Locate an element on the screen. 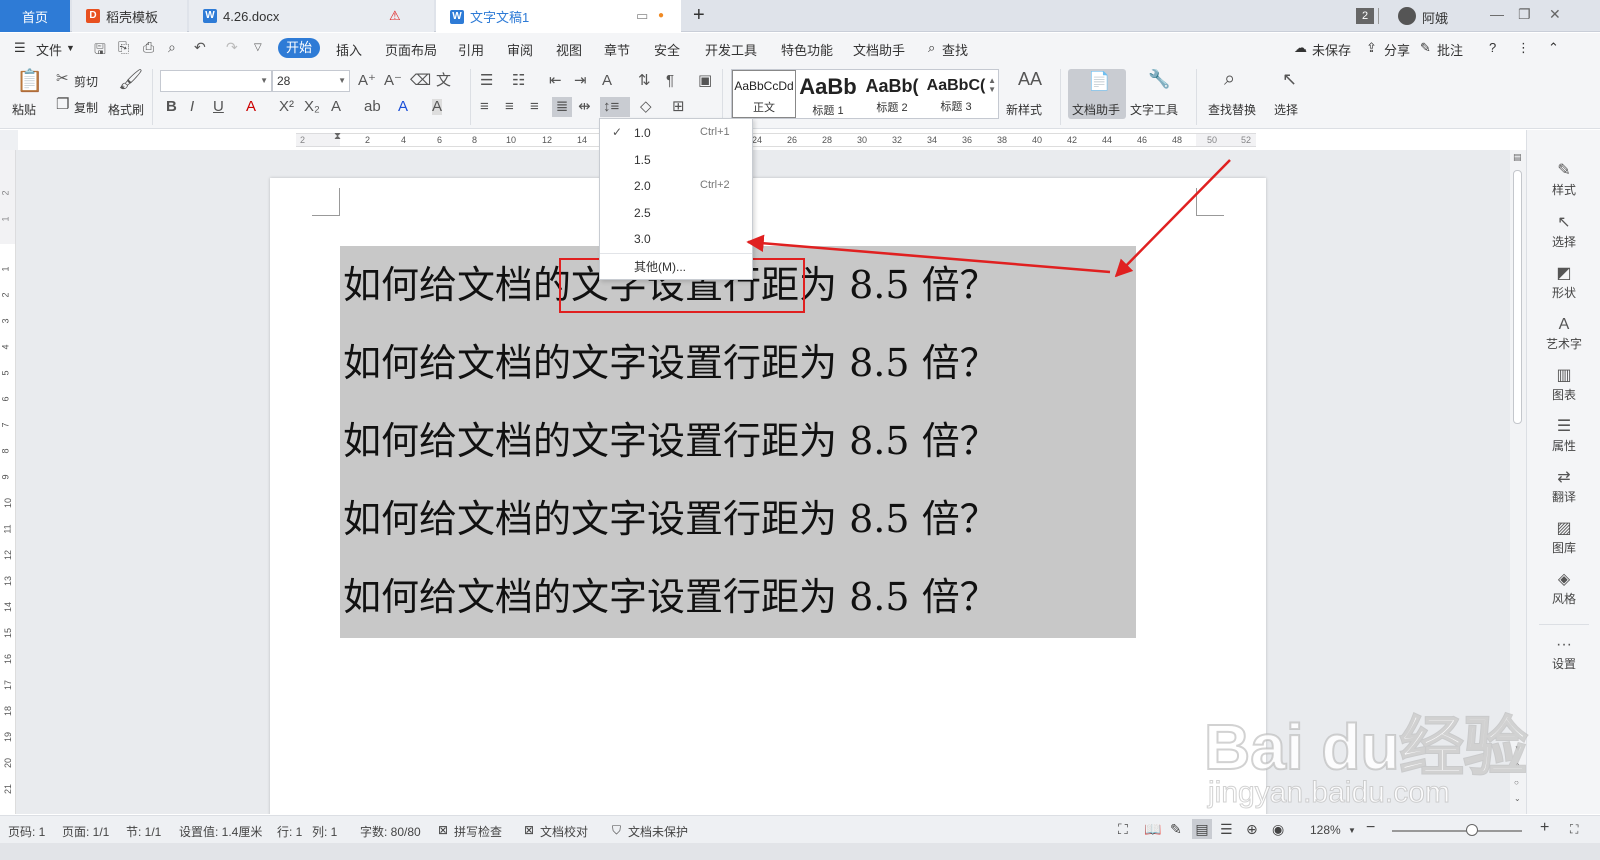  new-style-icon: AA is located at coordinates (1030, 79).